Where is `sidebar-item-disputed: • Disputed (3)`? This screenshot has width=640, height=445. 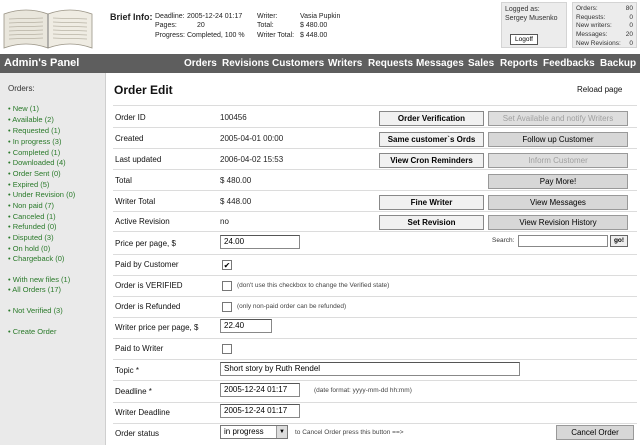
sidebar-item-disputed: • Disputed (3) is located at coordinates (31, 237).